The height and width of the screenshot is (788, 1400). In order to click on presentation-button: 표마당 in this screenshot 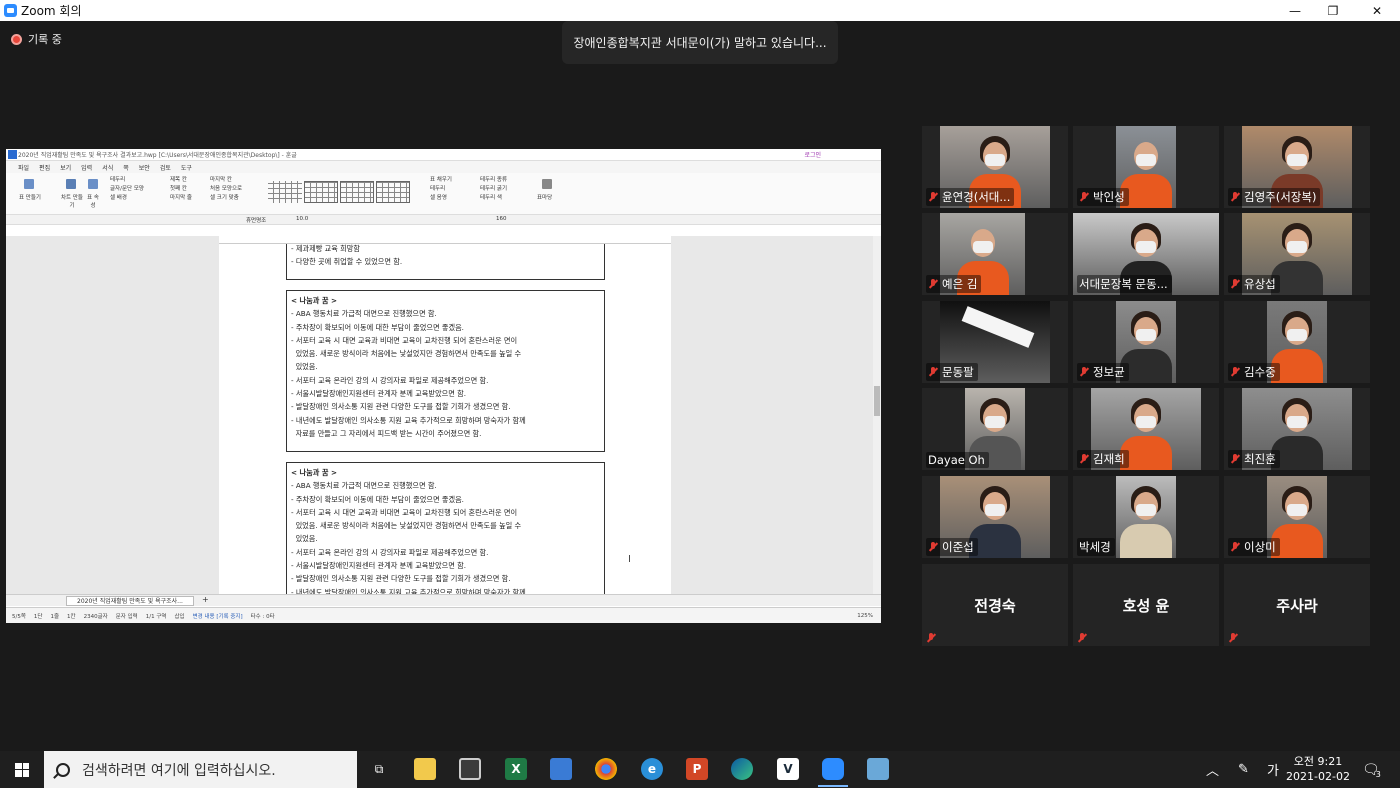, I will do `click(544, 197)`.